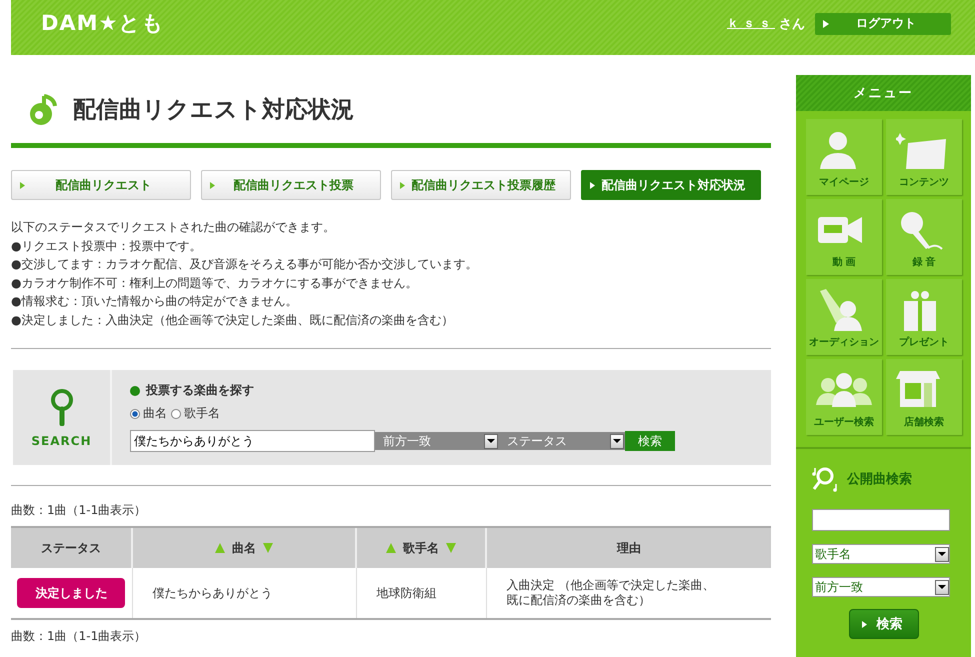 Image resolution: width=975 pixels, height=657 pixels. What do you see at coordinates (883, 93) in the screenshot?
I see `menu-title: メニュー` at bounding box center [883, 93].